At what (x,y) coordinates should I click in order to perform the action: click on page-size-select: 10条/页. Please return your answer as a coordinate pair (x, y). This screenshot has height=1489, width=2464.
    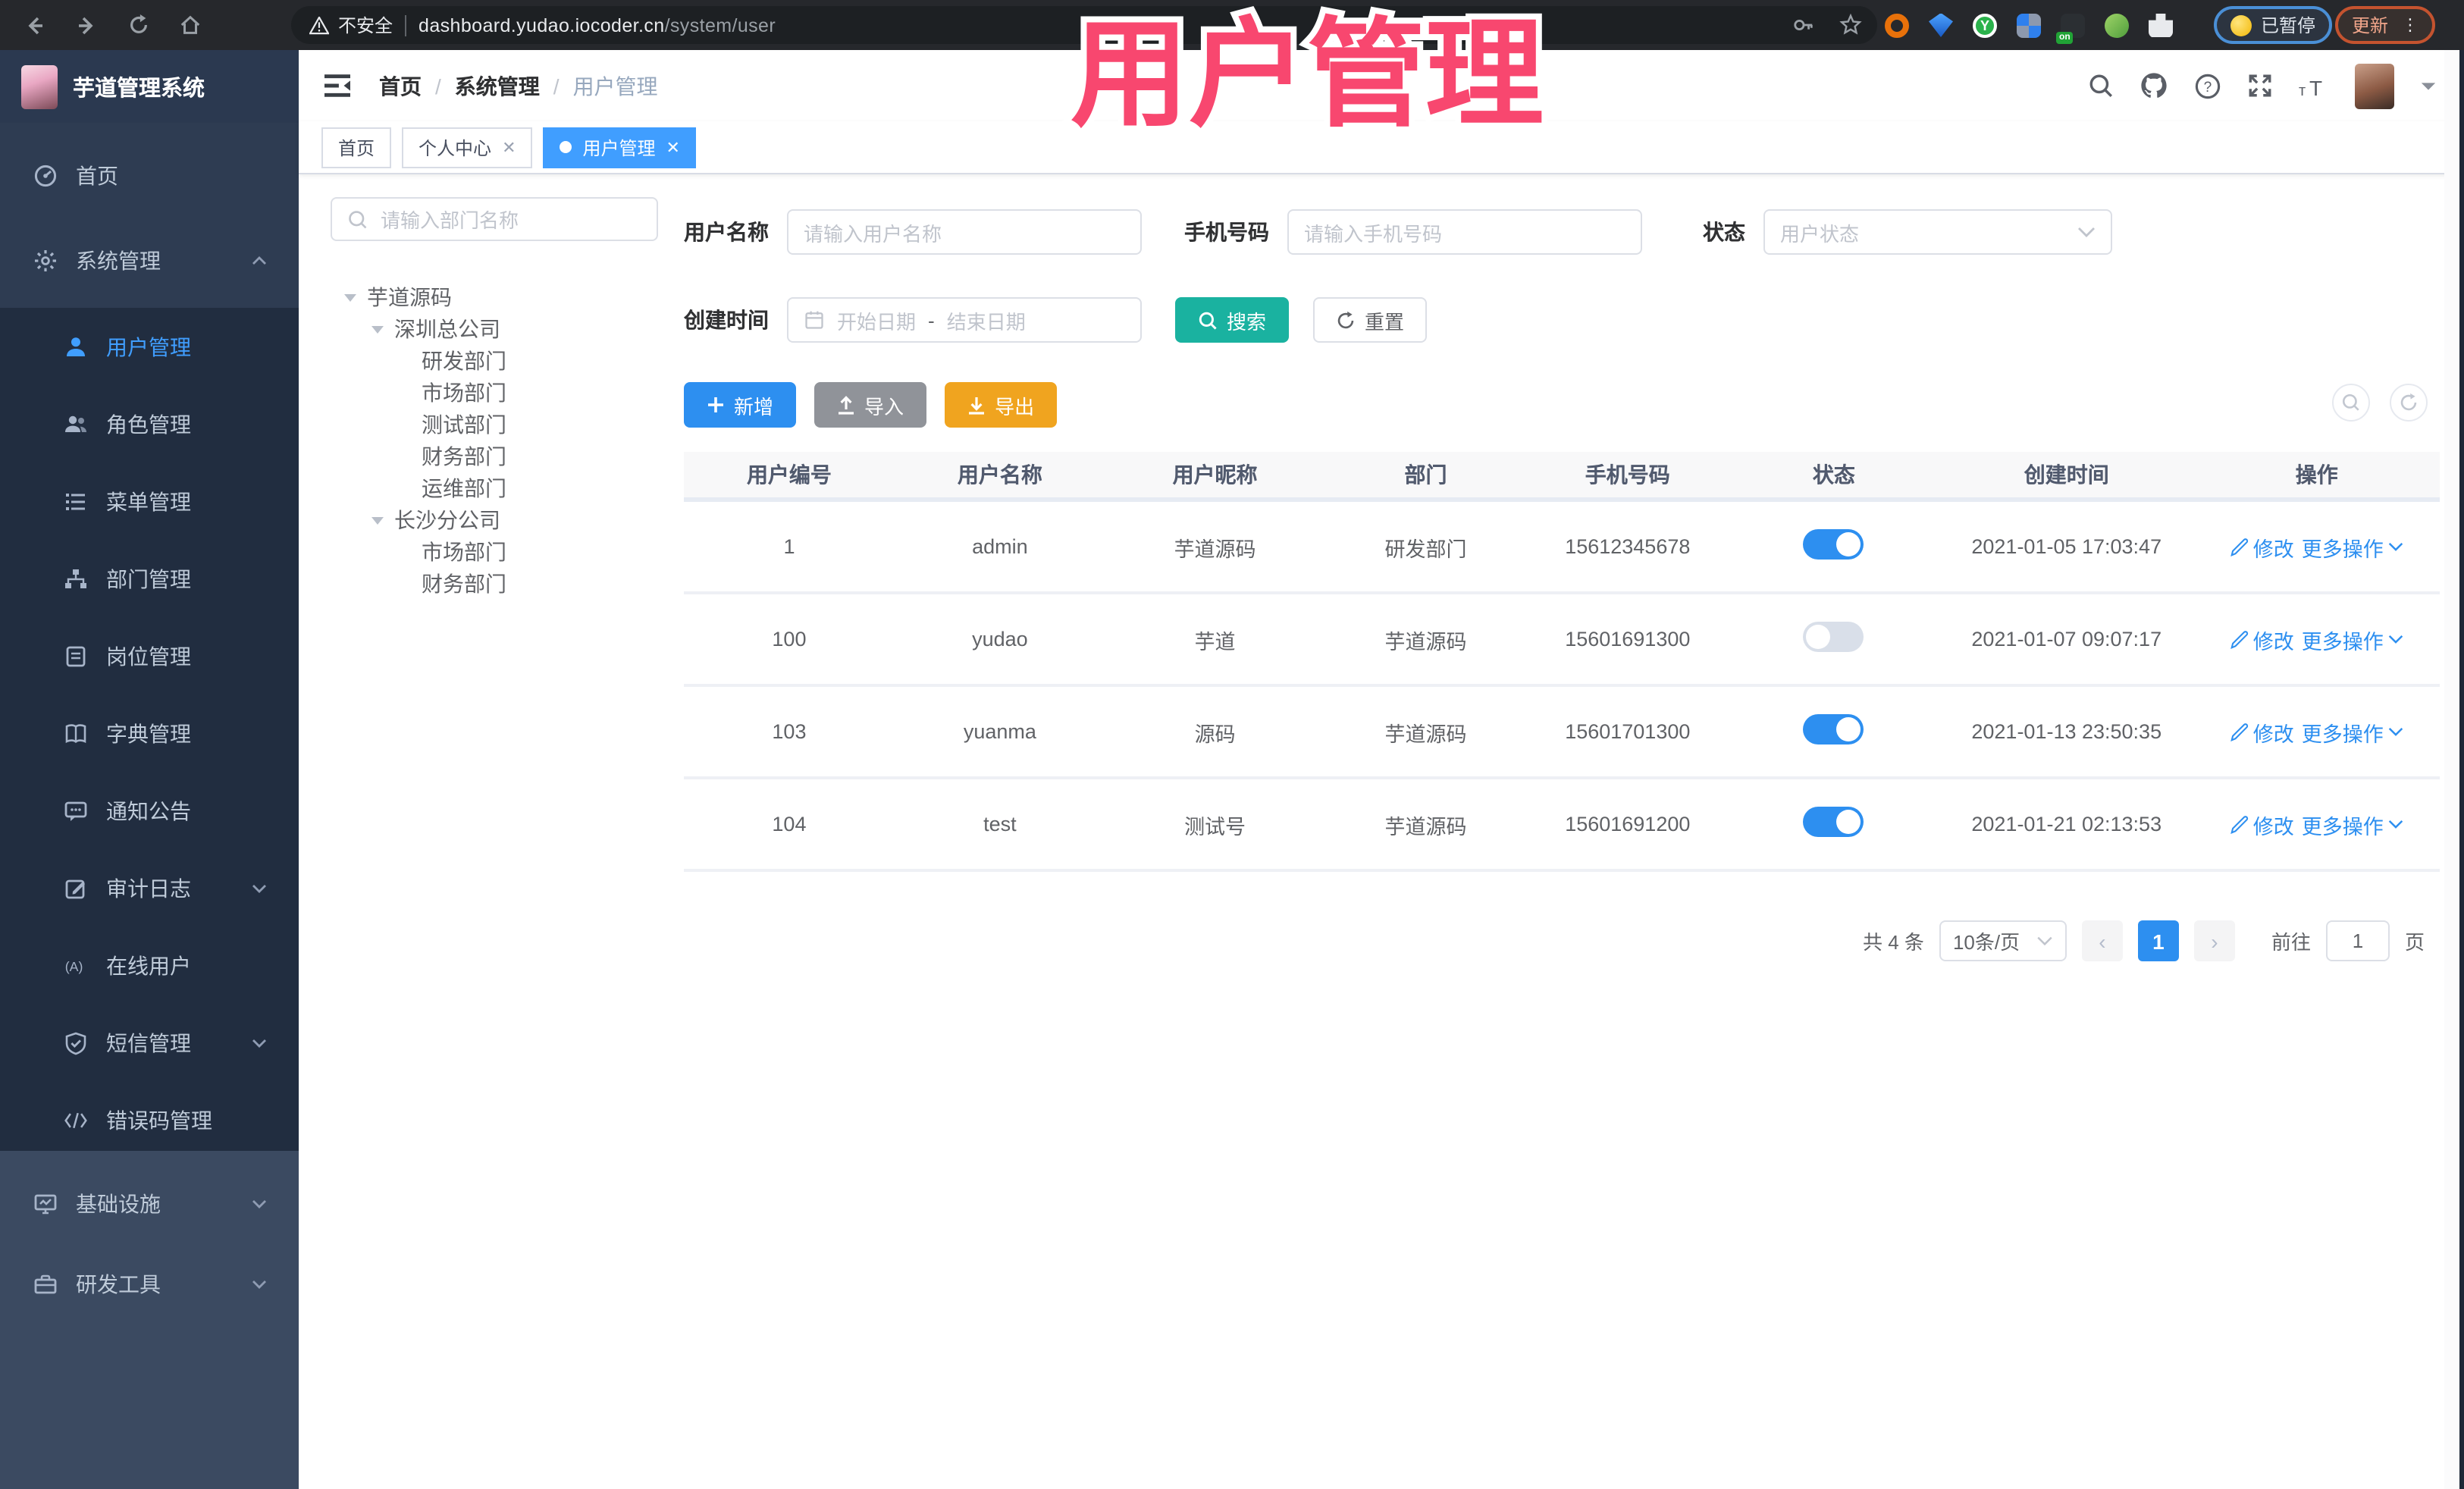
    Looking at the image, I should click on (2003, 941).